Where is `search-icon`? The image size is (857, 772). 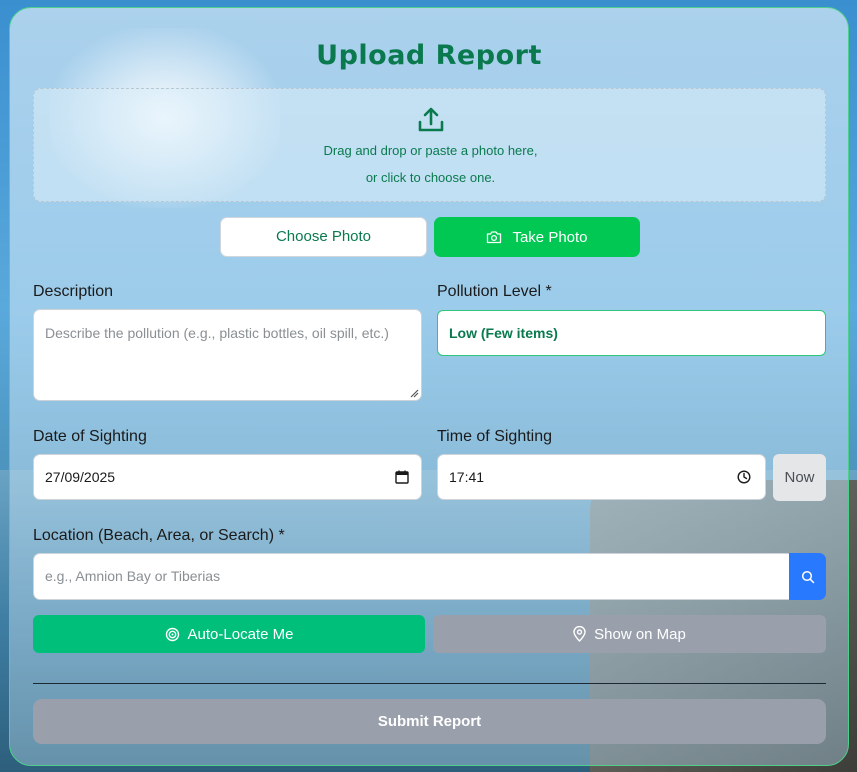
search-icon is located at coordinates (807, 576).